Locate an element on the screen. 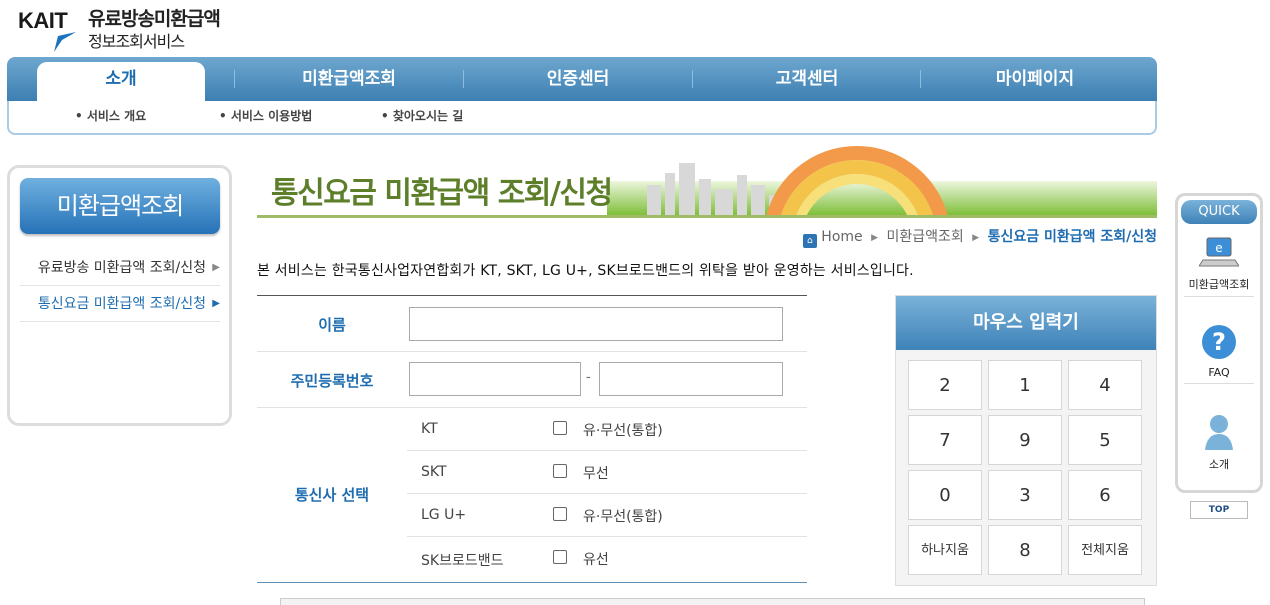 Image resolution: width=1270 pixels, height=605 pixels. quick-item-label: FAQ is located at coordinates (1219, 372).